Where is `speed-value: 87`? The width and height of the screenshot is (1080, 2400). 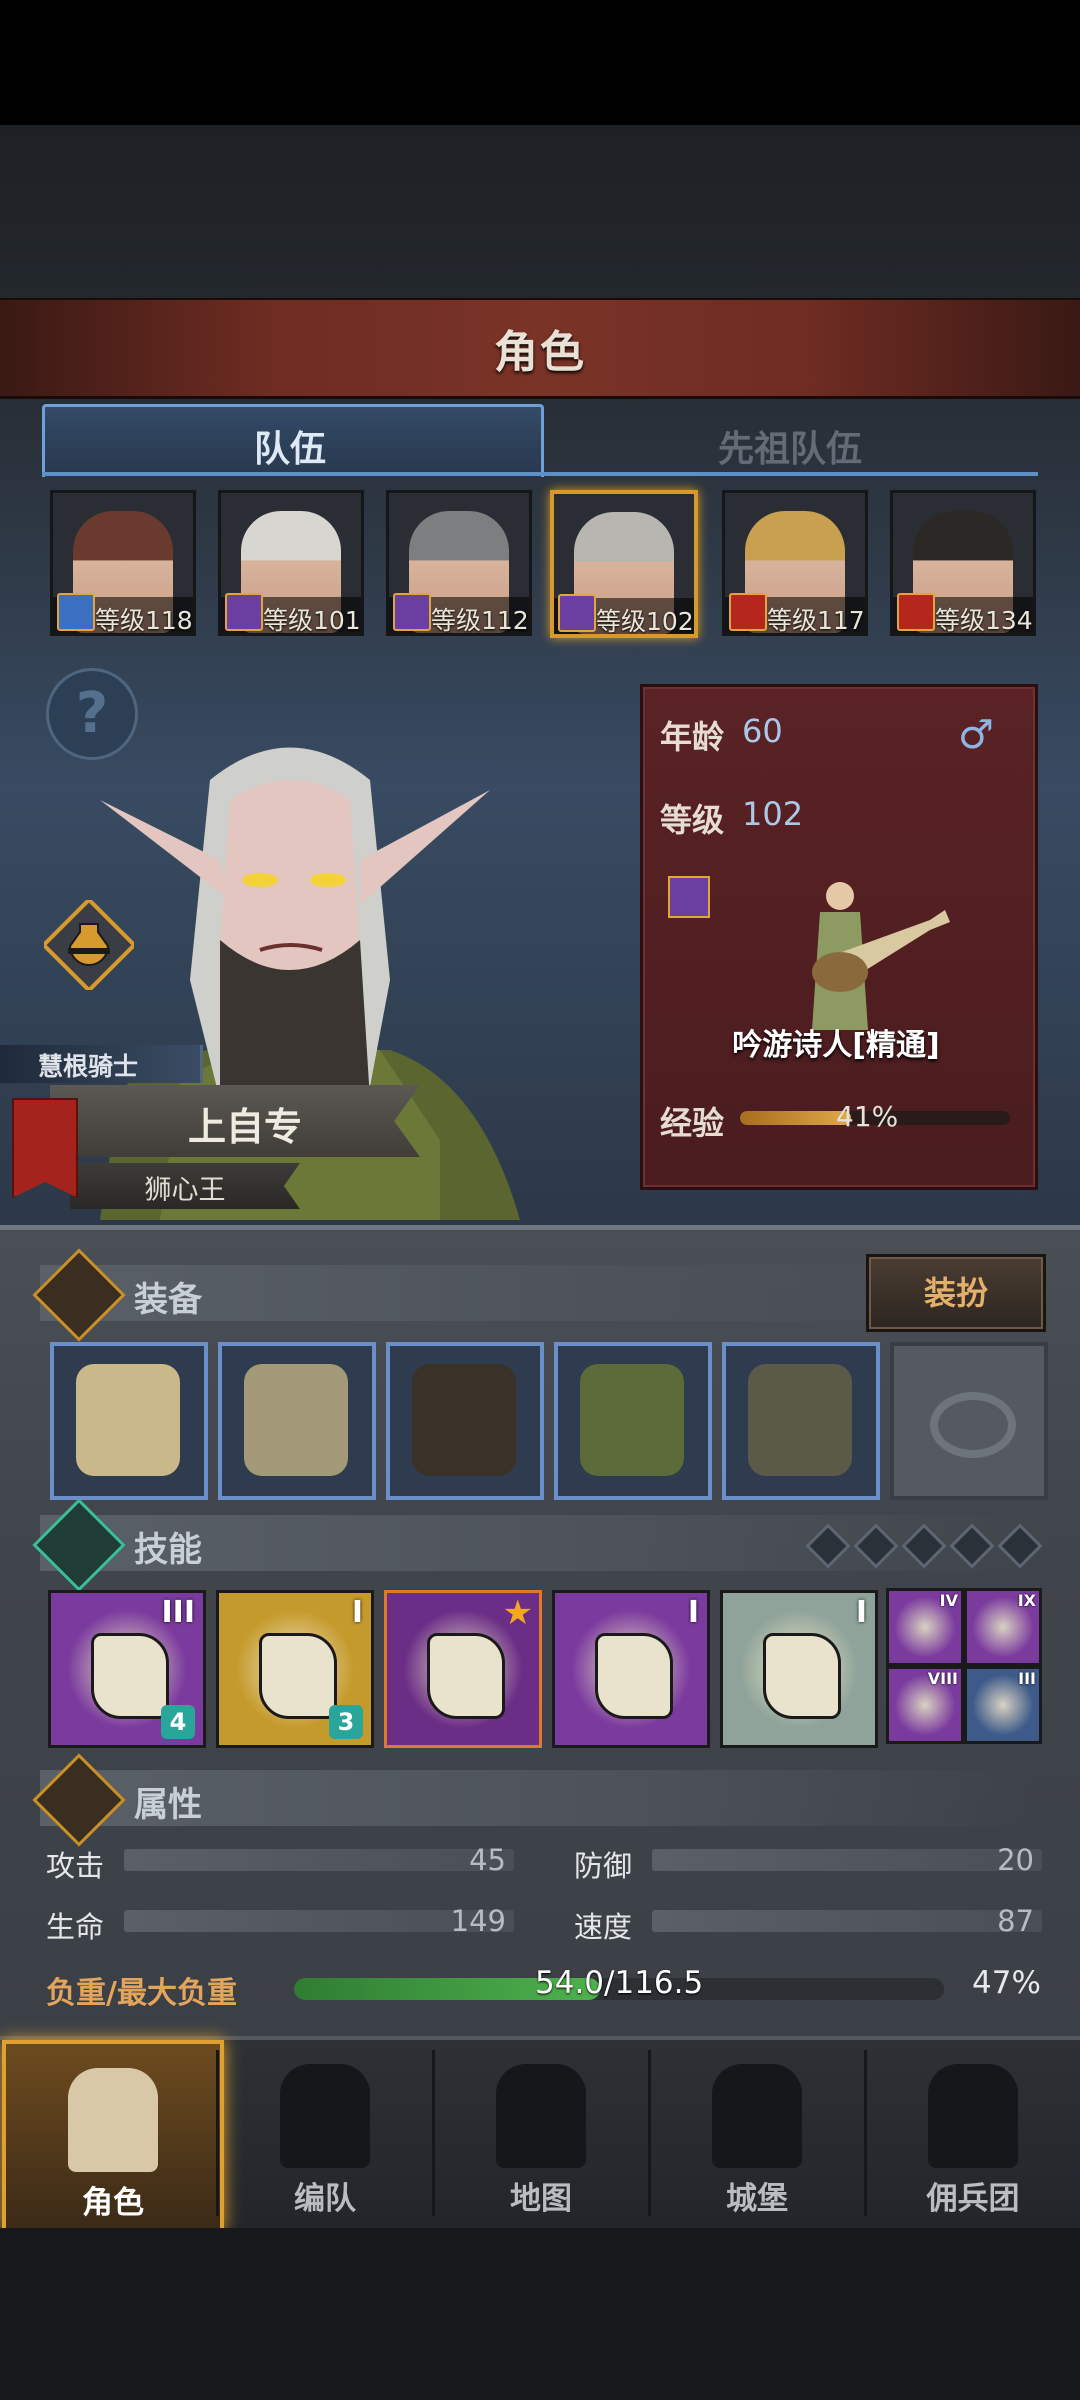
speed-value: 87 is located at coordinates (1015, 1921).